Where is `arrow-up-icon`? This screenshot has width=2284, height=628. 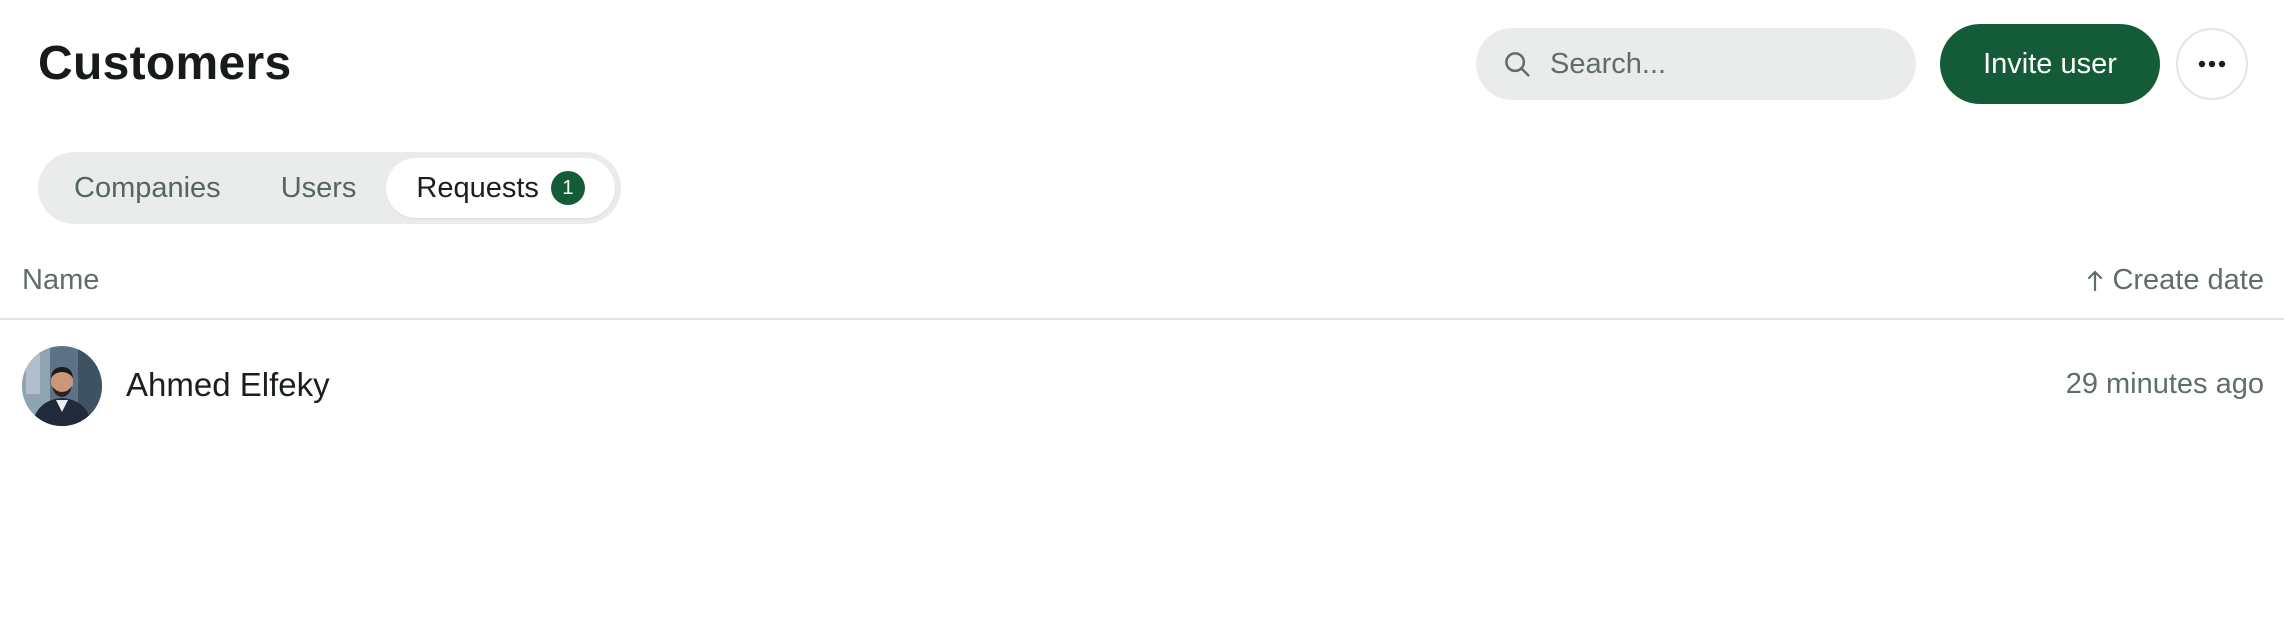 arrow-up-icon is located at coordinates (2095, 281).